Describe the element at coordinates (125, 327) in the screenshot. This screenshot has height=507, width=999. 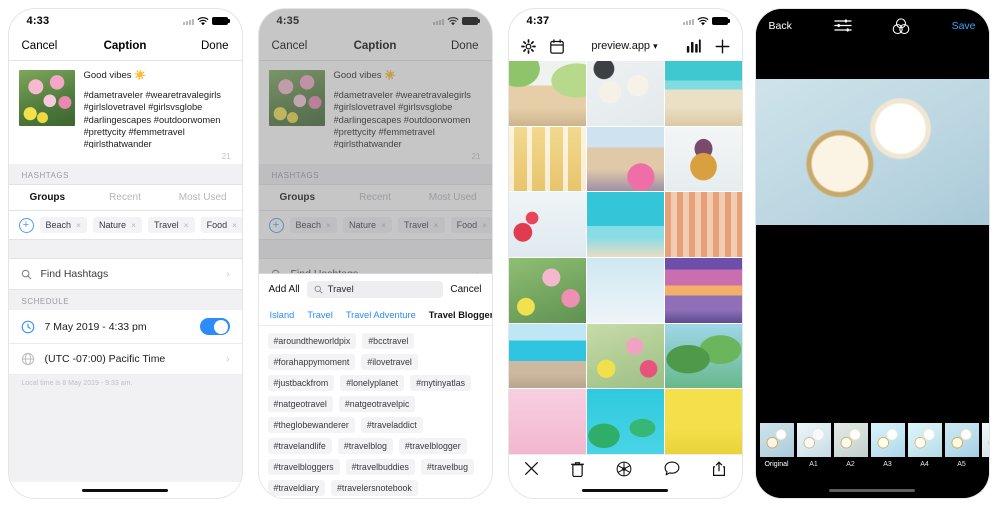
I see `schedule-datetime-row: 7 May 2019 - 4:33 pm` at that location.